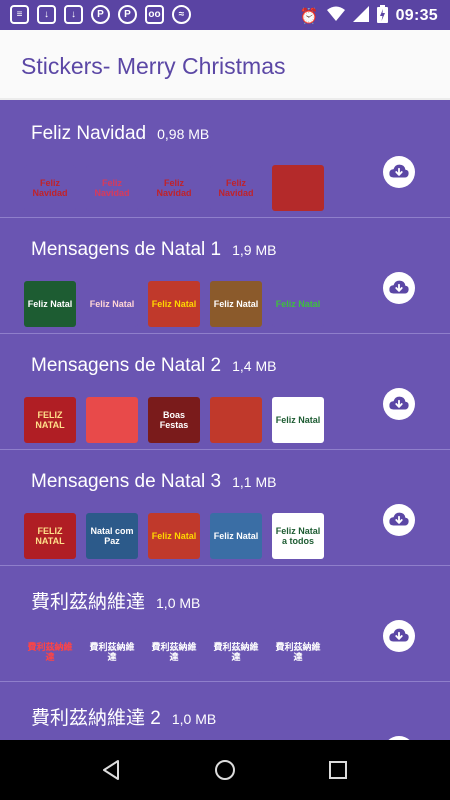 The image size is (450, 800). What do you see at coordinates (96, 718) in the screenshot?
I see `pack-name: 費利茲納維達 2` at bounding box center [96, 718].